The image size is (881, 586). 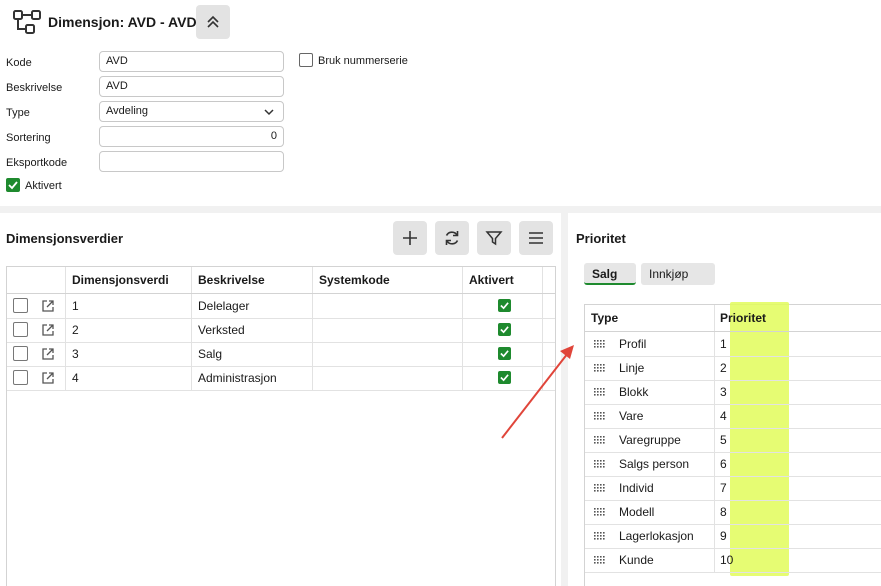 What do you see at coordinates (251, 378) in the screenshot?
I see `cell-beskrivelse: Administrasjon` at bounding box center [251, 378].